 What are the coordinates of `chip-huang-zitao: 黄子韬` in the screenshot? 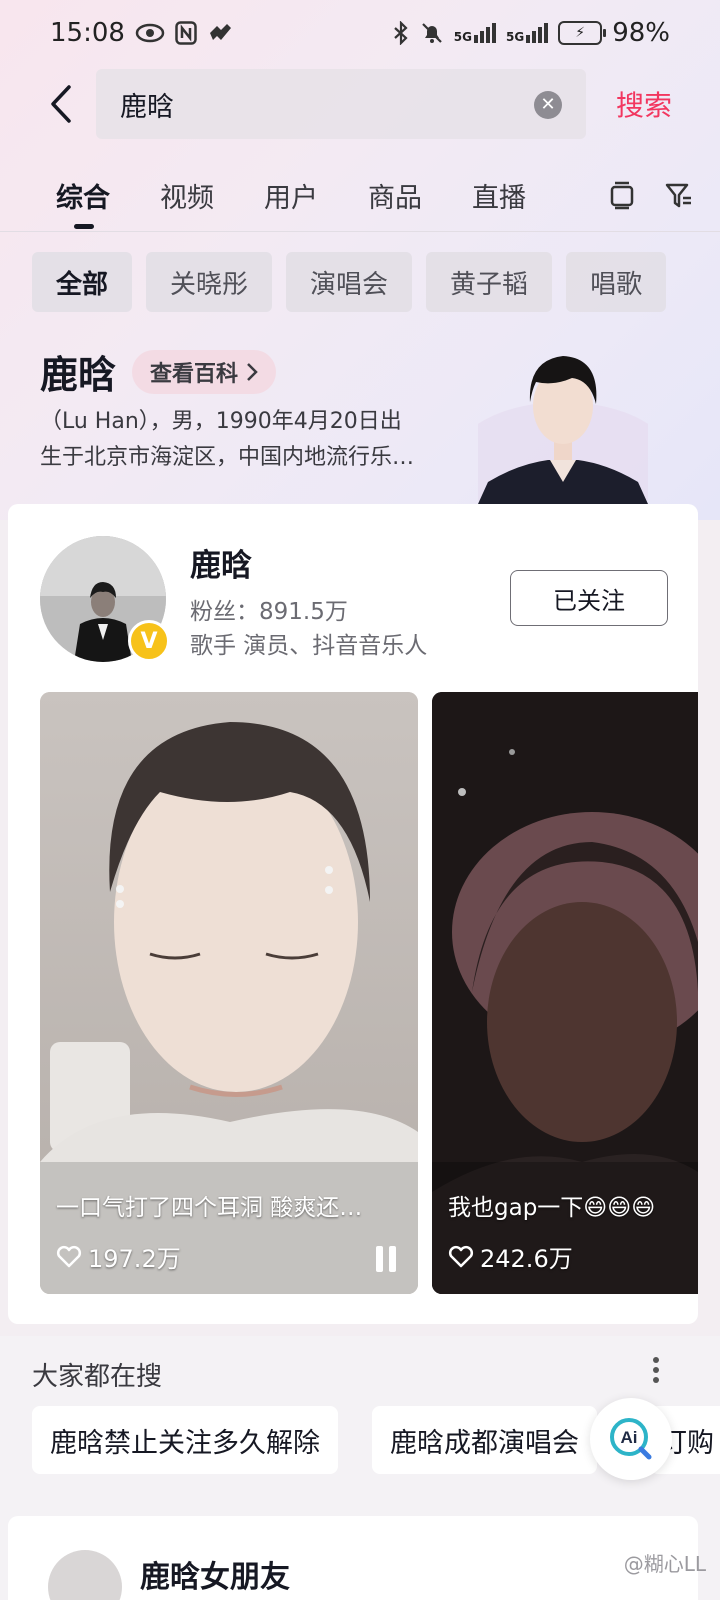 It's located at (489, 282).